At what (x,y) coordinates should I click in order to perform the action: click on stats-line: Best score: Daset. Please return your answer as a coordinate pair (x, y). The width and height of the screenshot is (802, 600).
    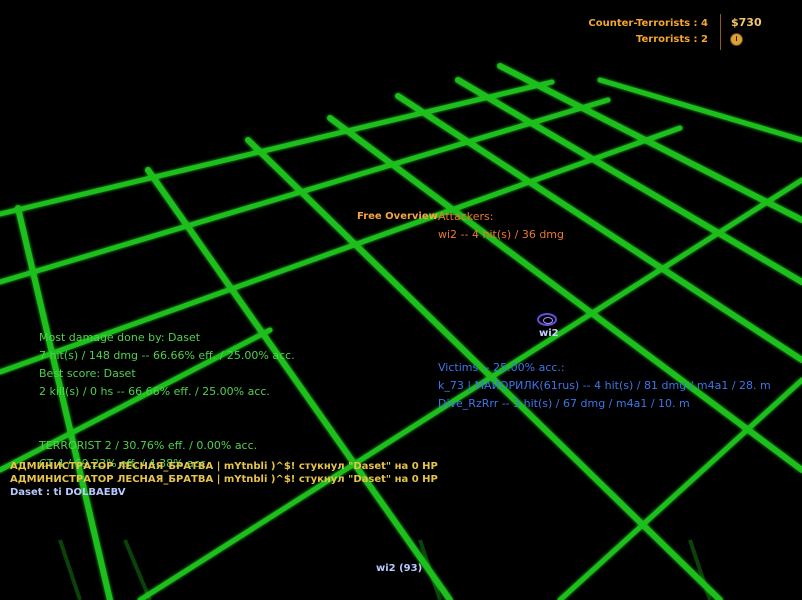
    Looking at the image, I should click on (87, 373).